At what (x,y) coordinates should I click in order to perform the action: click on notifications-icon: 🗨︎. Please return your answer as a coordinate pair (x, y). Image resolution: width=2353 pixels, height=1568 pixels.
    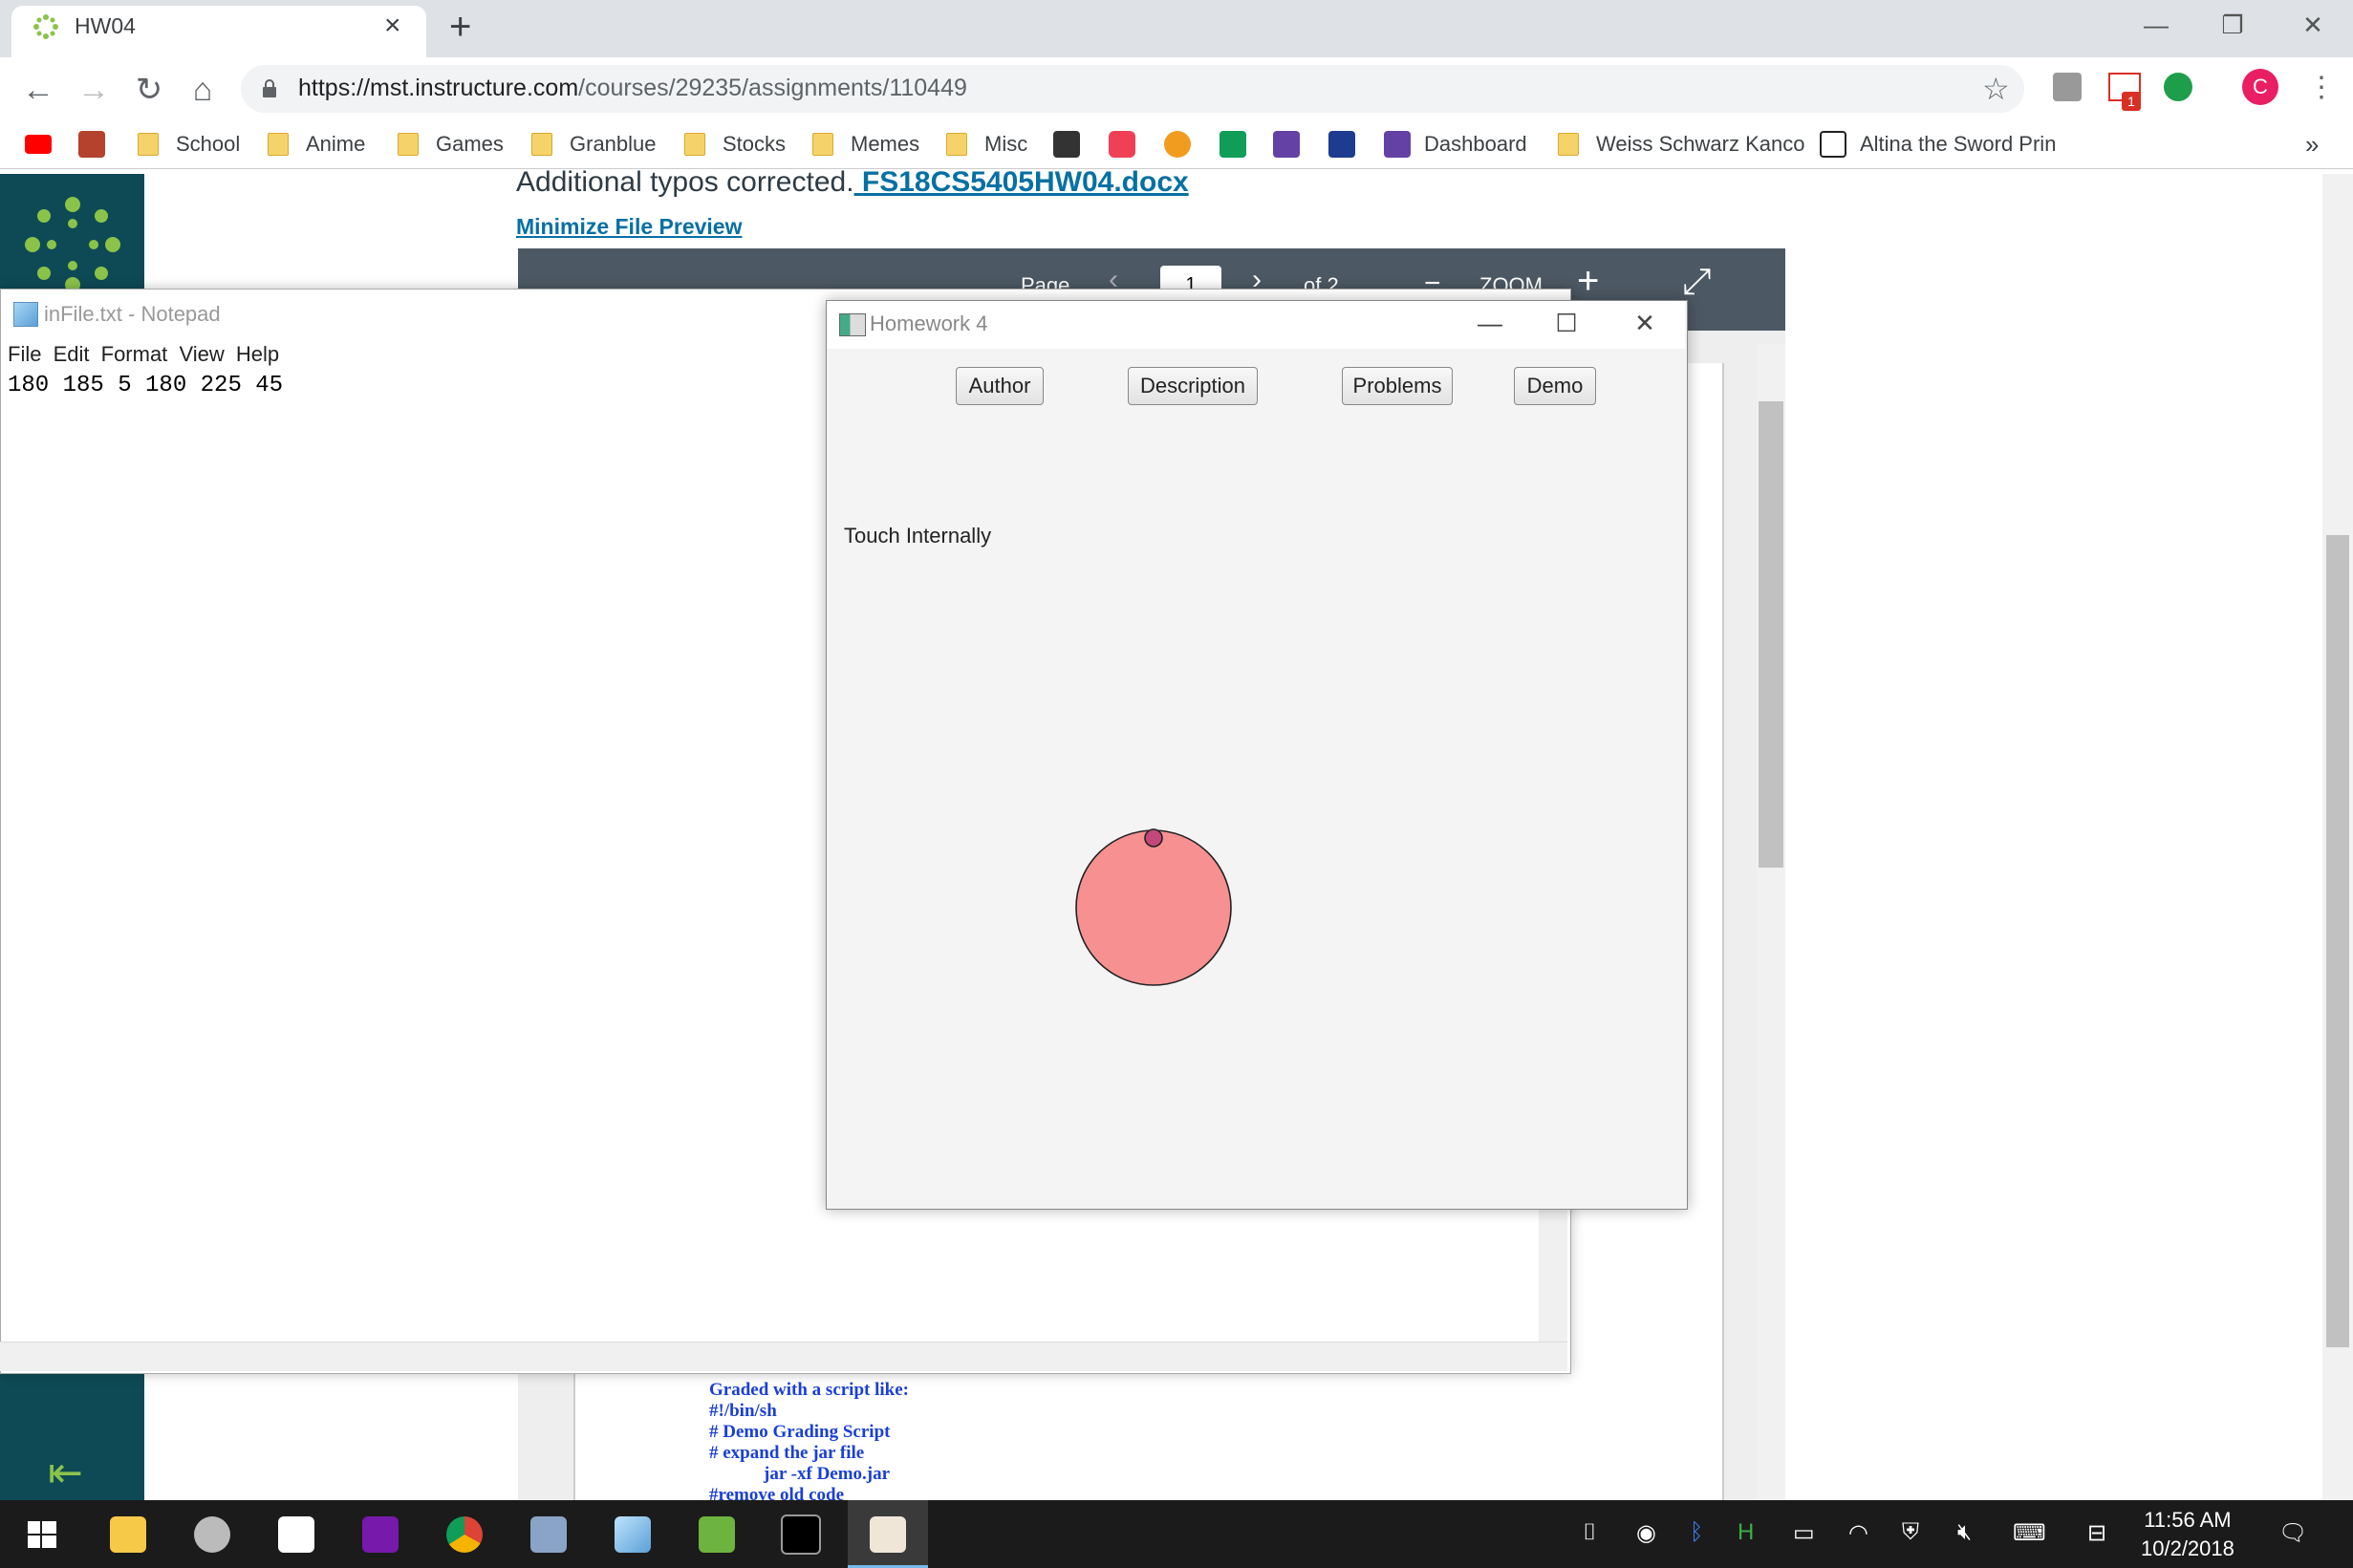
    Looking at the image, I should click on (2292, 1533).